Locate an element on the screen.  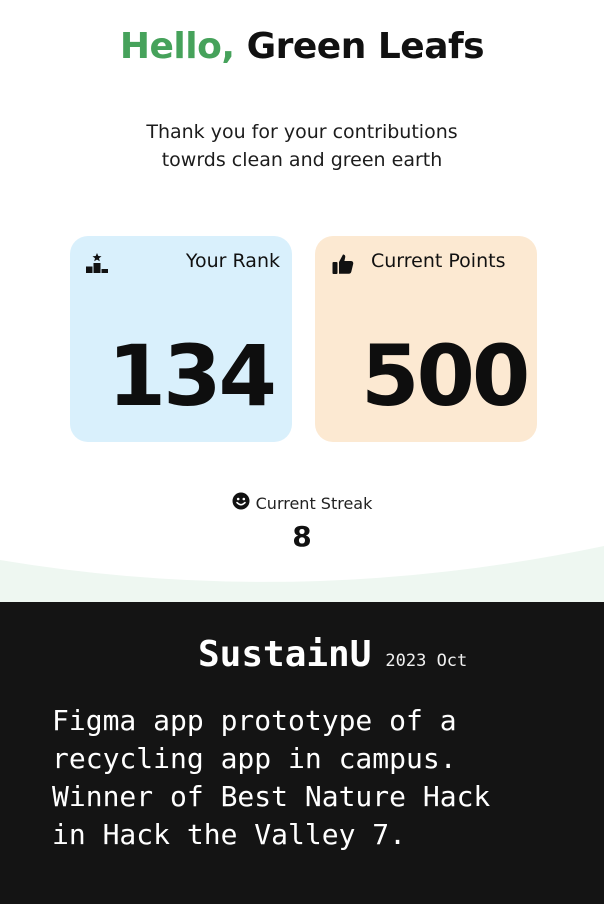
streak-header: Current Streak is located at coordinates (302, 503).